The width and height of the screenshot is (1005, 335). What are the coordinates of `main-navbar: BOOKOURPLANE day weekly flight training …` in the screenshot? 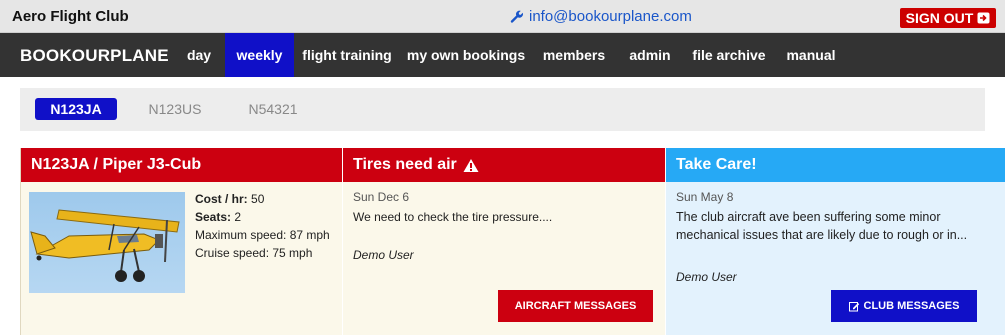 It's located at (502, 55).